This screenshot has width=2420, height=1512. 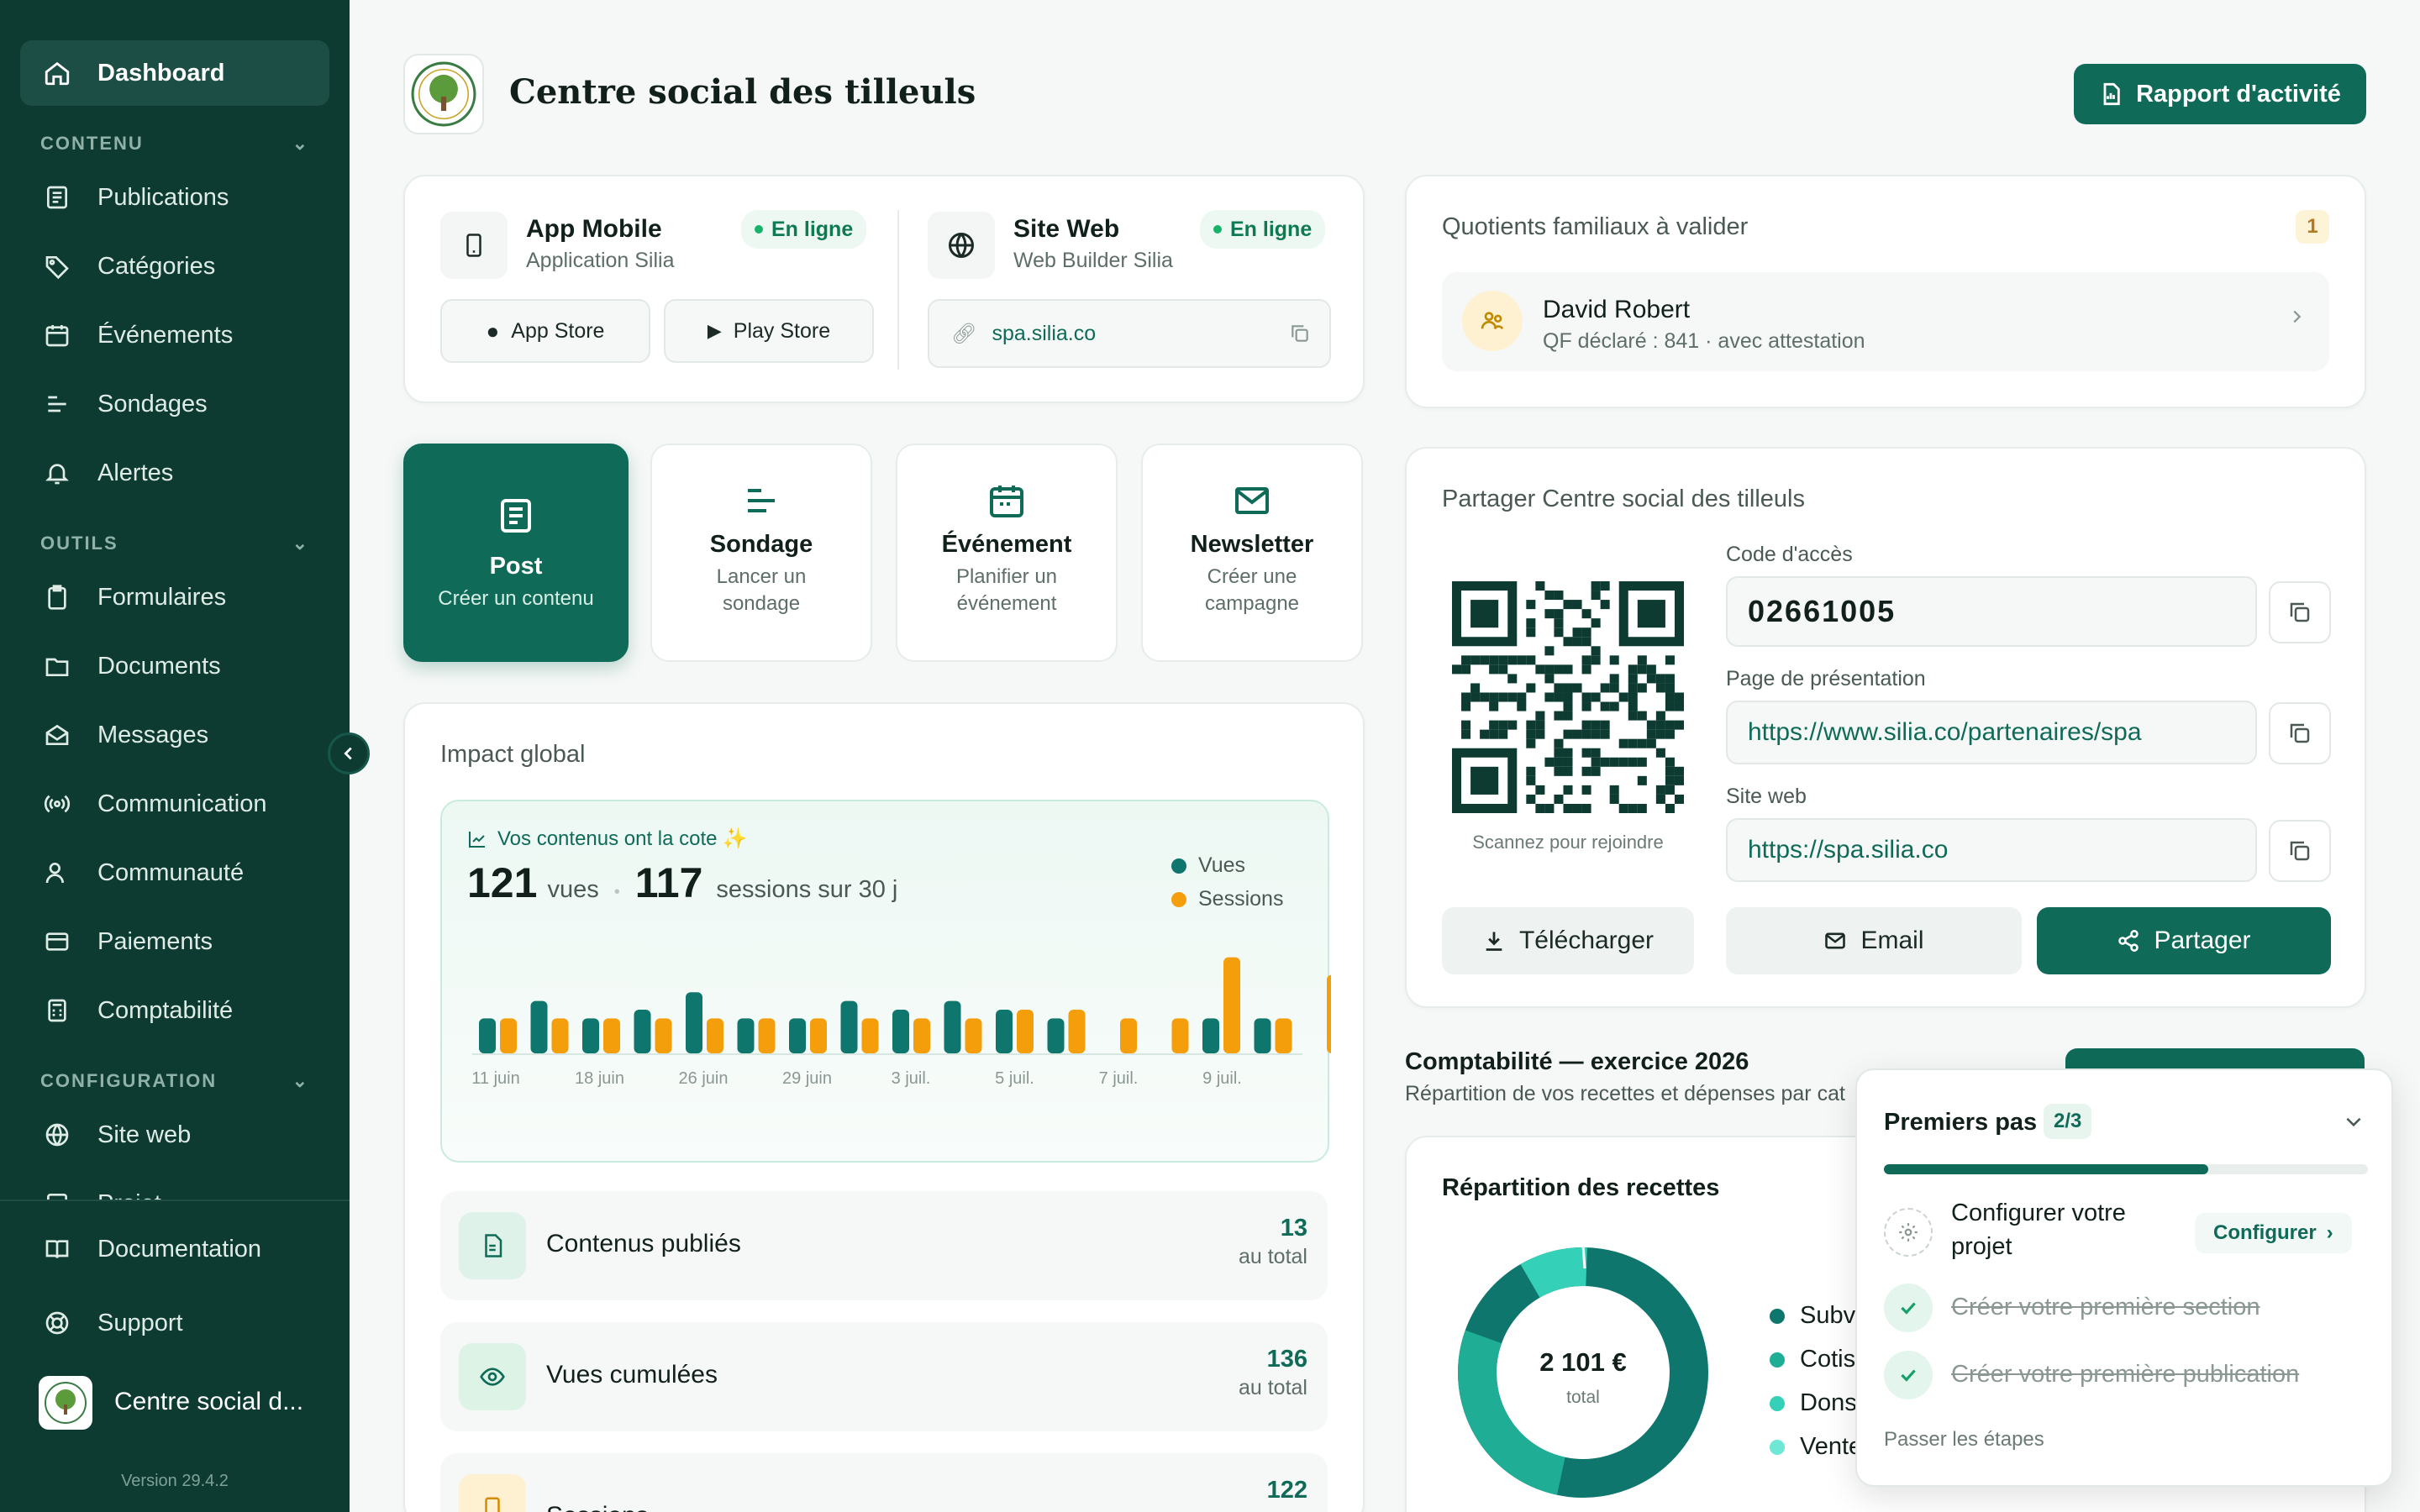 What do you see at coordinates (174, 335) in the screenshot?
I see `nav-evenements: Événements` at bounding box center [174, 335].